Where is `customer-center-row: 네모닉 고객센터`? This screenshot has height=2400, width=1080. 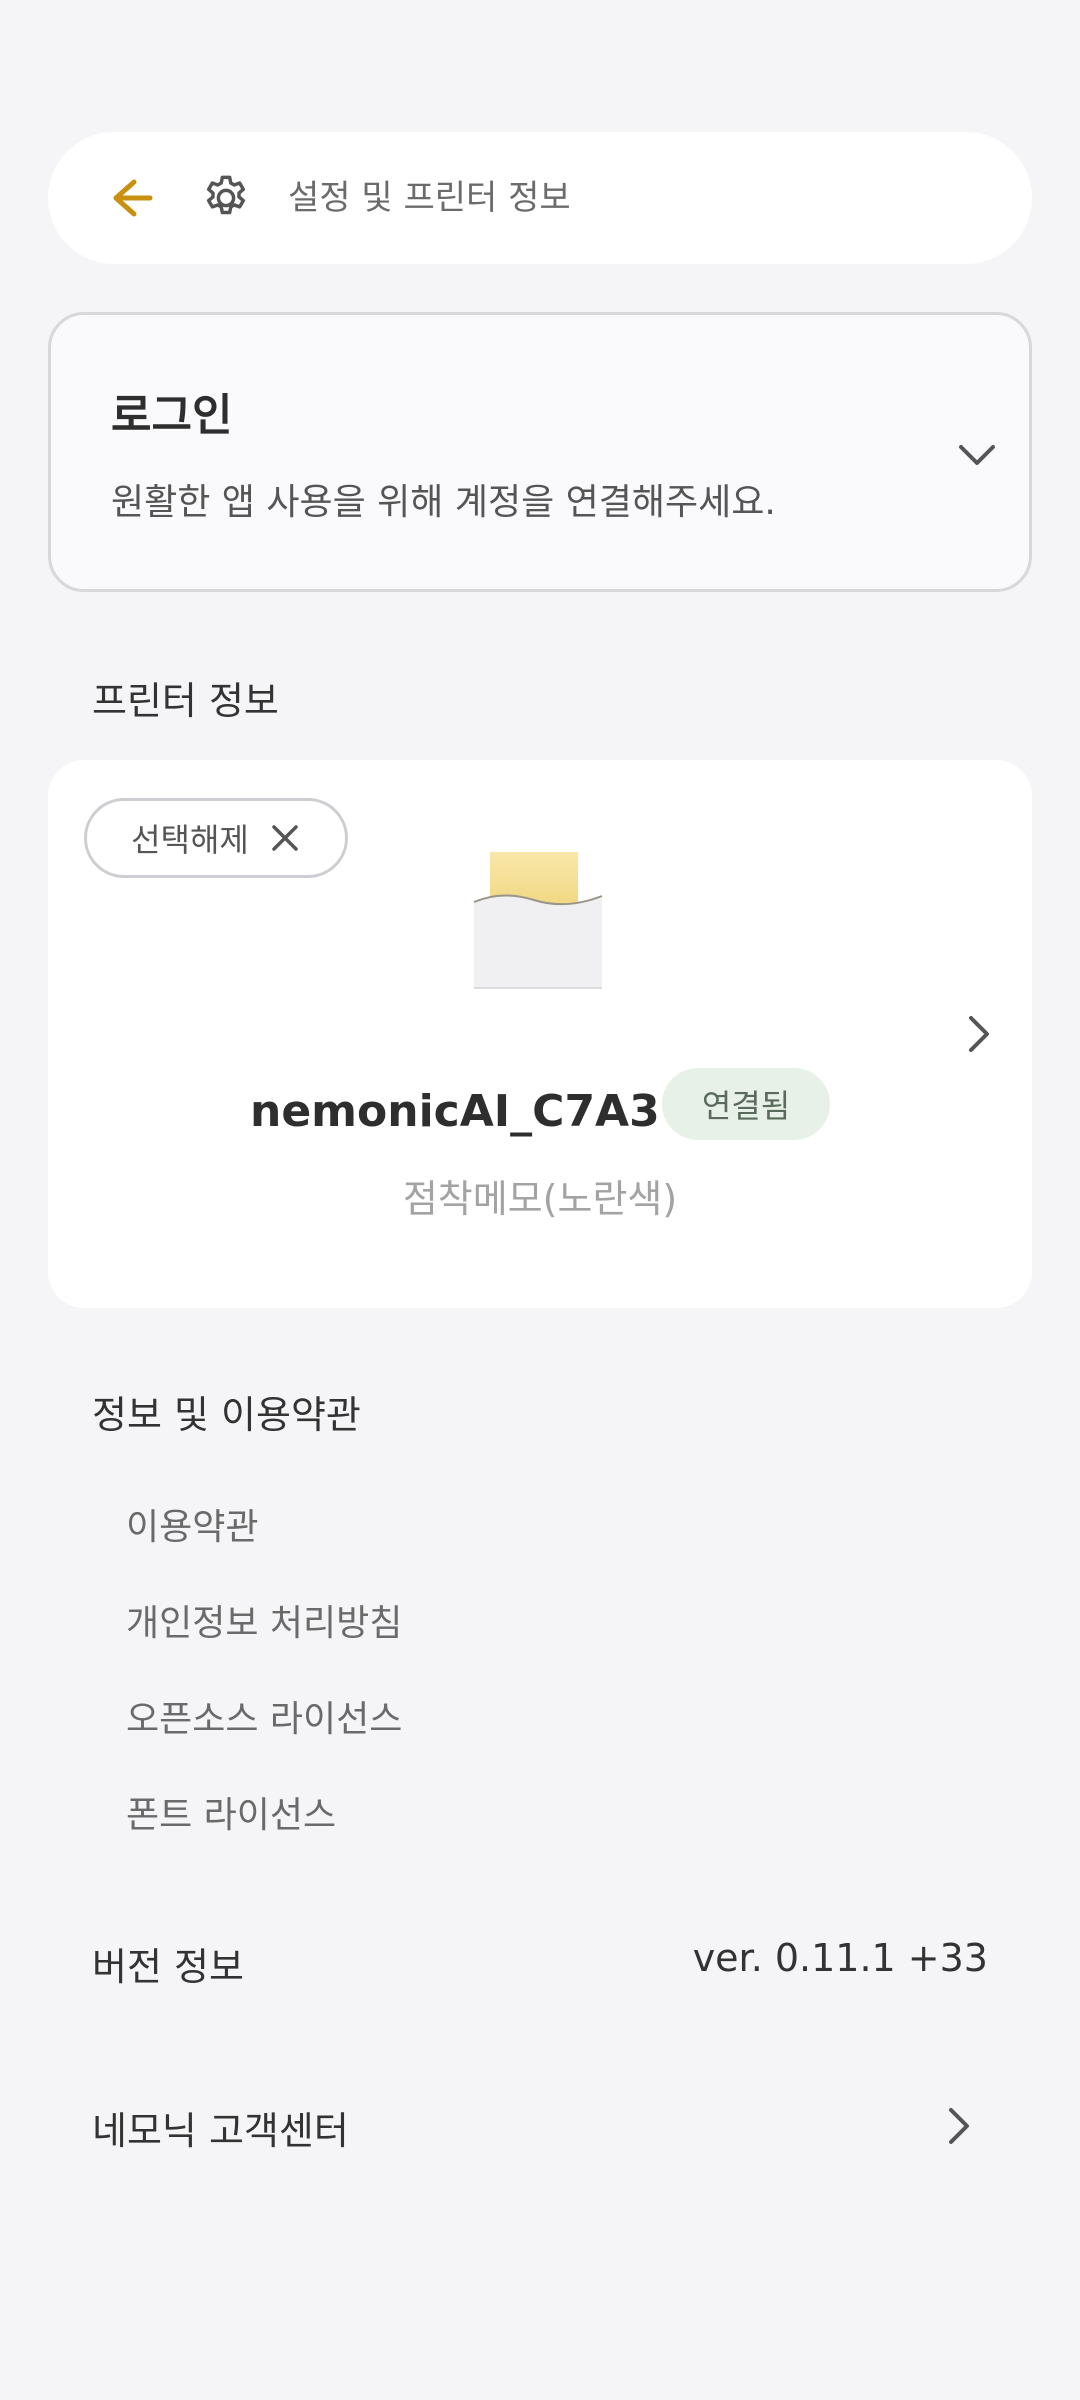 customer-center-row: 네모닉 고객센터 is located at coordinates (540, 2126).